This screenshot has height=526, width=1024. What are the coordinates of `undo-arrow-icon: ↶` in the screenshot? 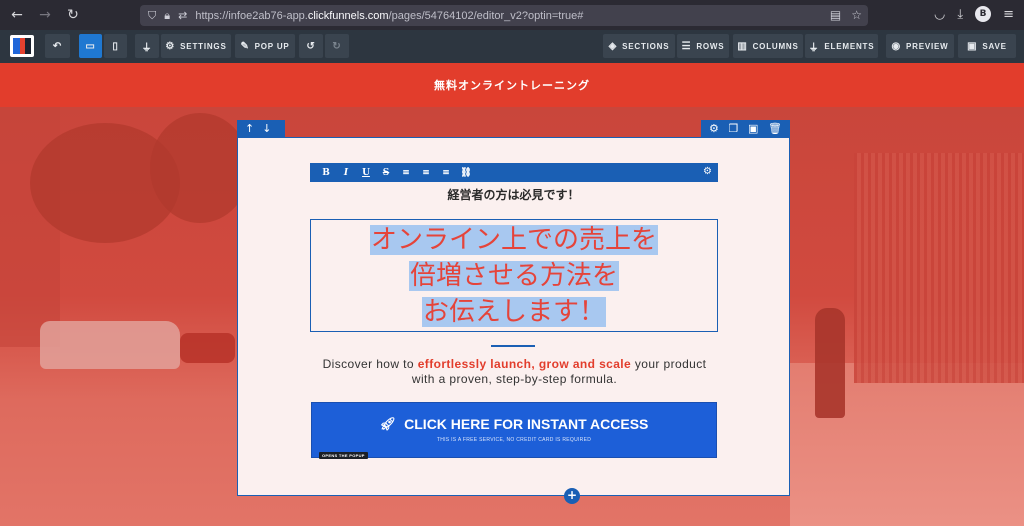 It's located at (57, 46).